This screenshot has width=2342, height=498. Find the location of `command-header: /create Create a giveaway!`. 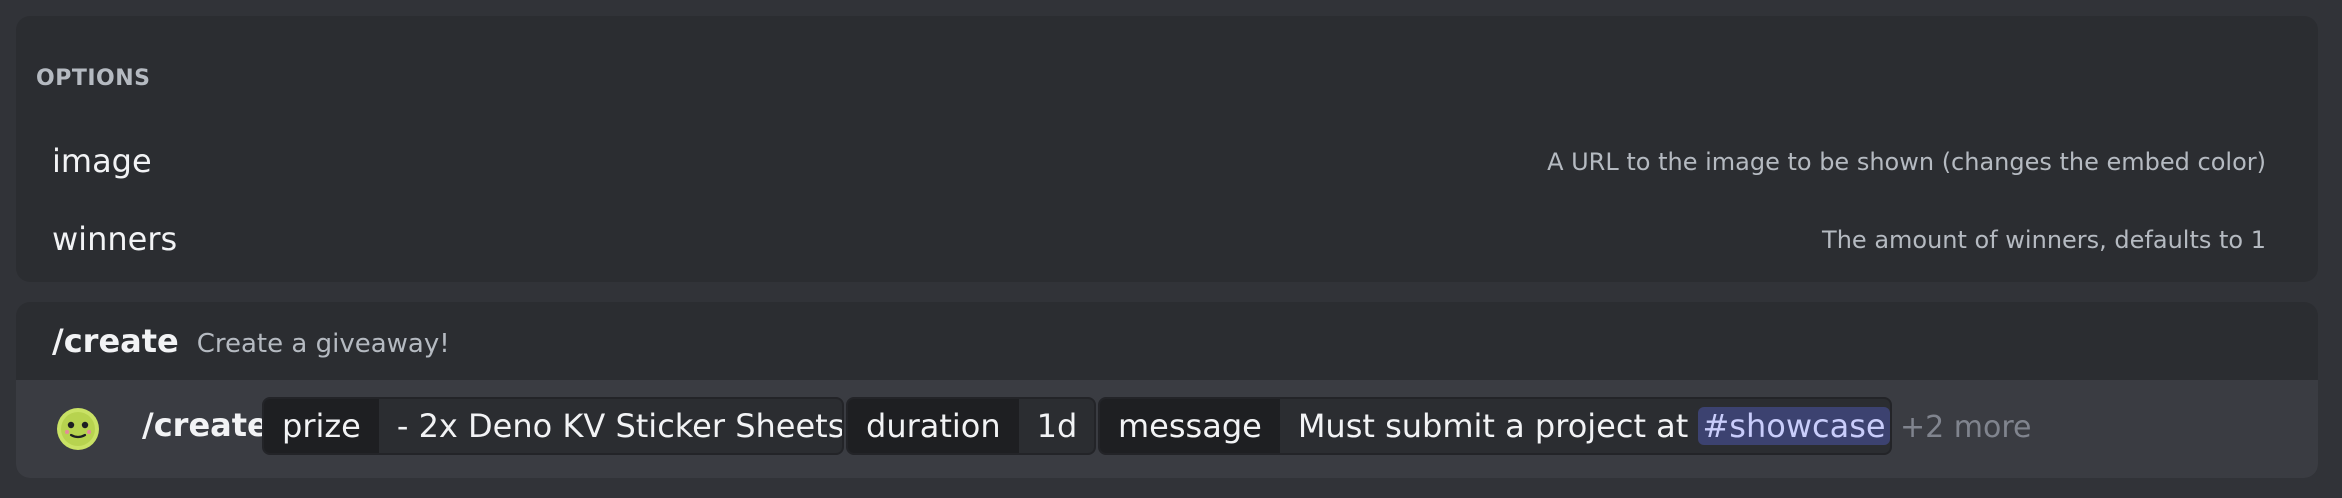

command-header: /create Create a giveaway! is located at coordinates (251, 345).